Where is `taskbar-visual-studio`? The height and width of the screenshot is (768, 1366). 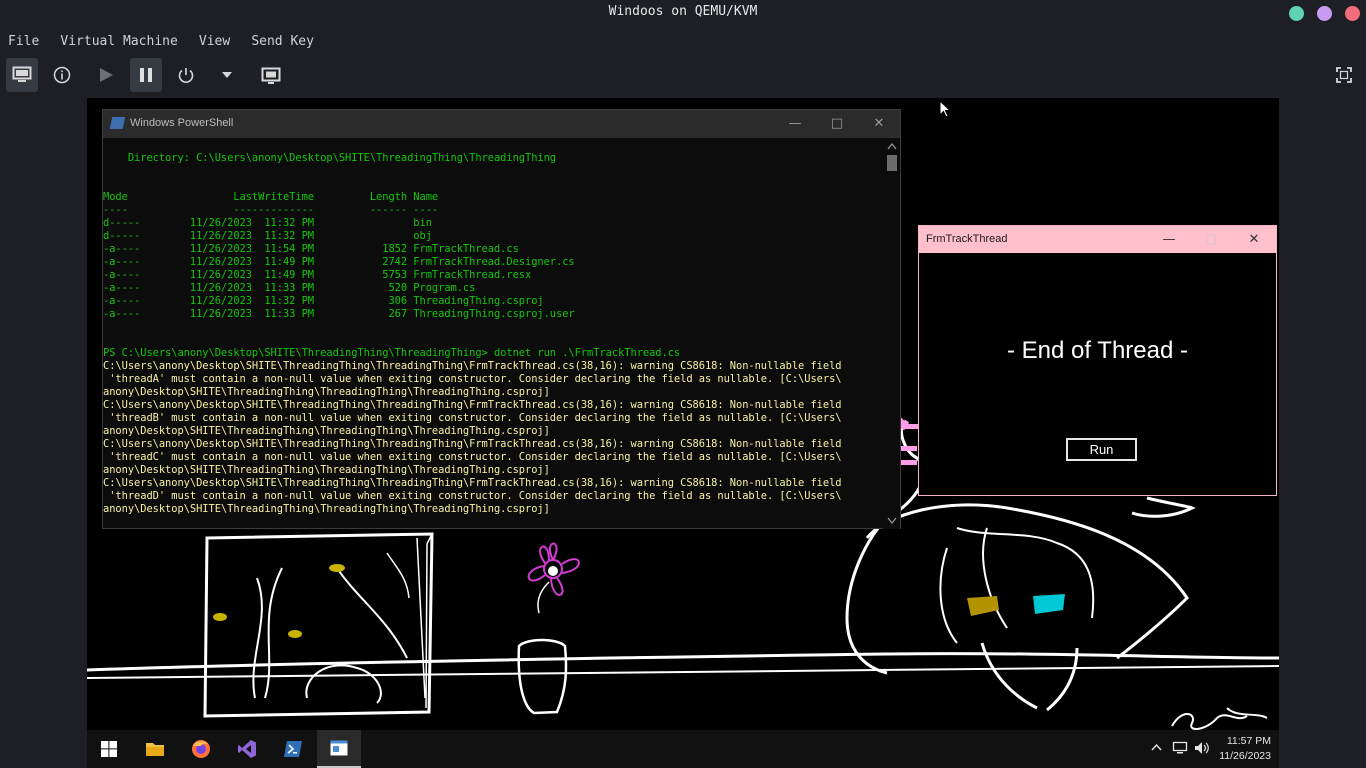 taskbar-visual-studio is located at coordinates (247, 749).